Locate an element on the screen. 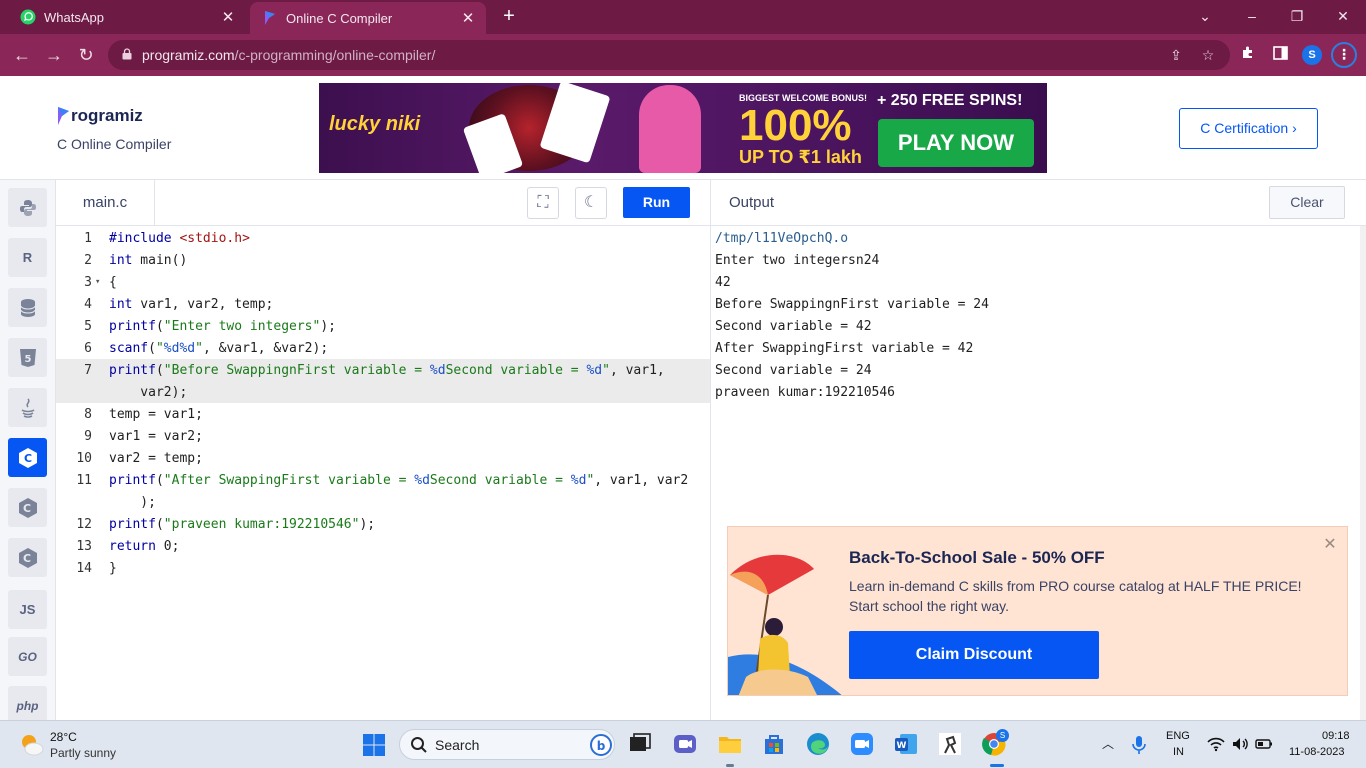 This screenshot has height=768, width=1366. file-tab-main-c: main.c is located at coordinates (105, 203).